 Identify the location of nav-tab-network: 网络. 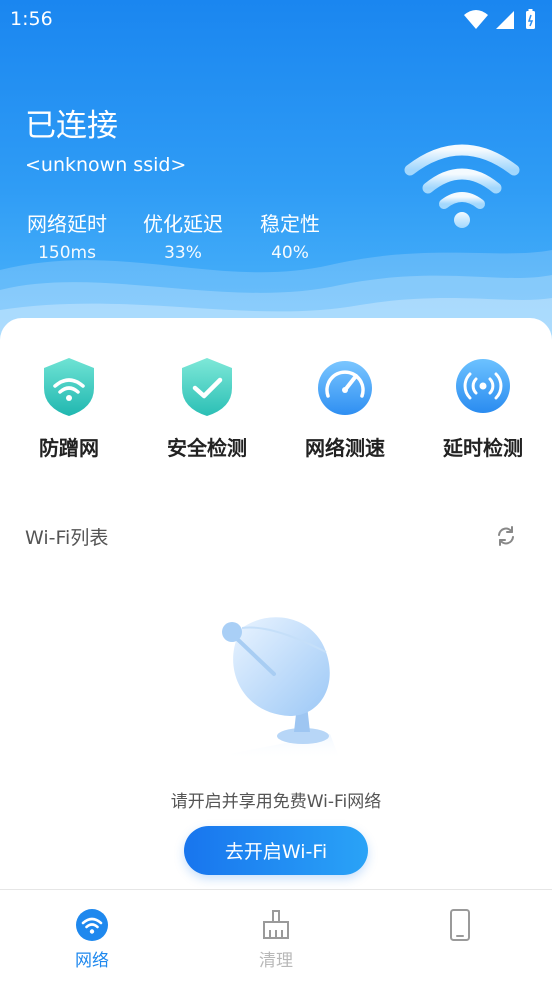
(92, 935).